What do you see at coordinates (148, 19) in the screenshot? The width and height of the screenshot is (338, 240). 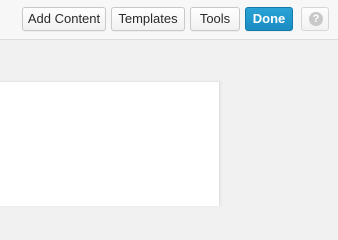 I see `templates-button: Templates` at bounding box center [148, 19].